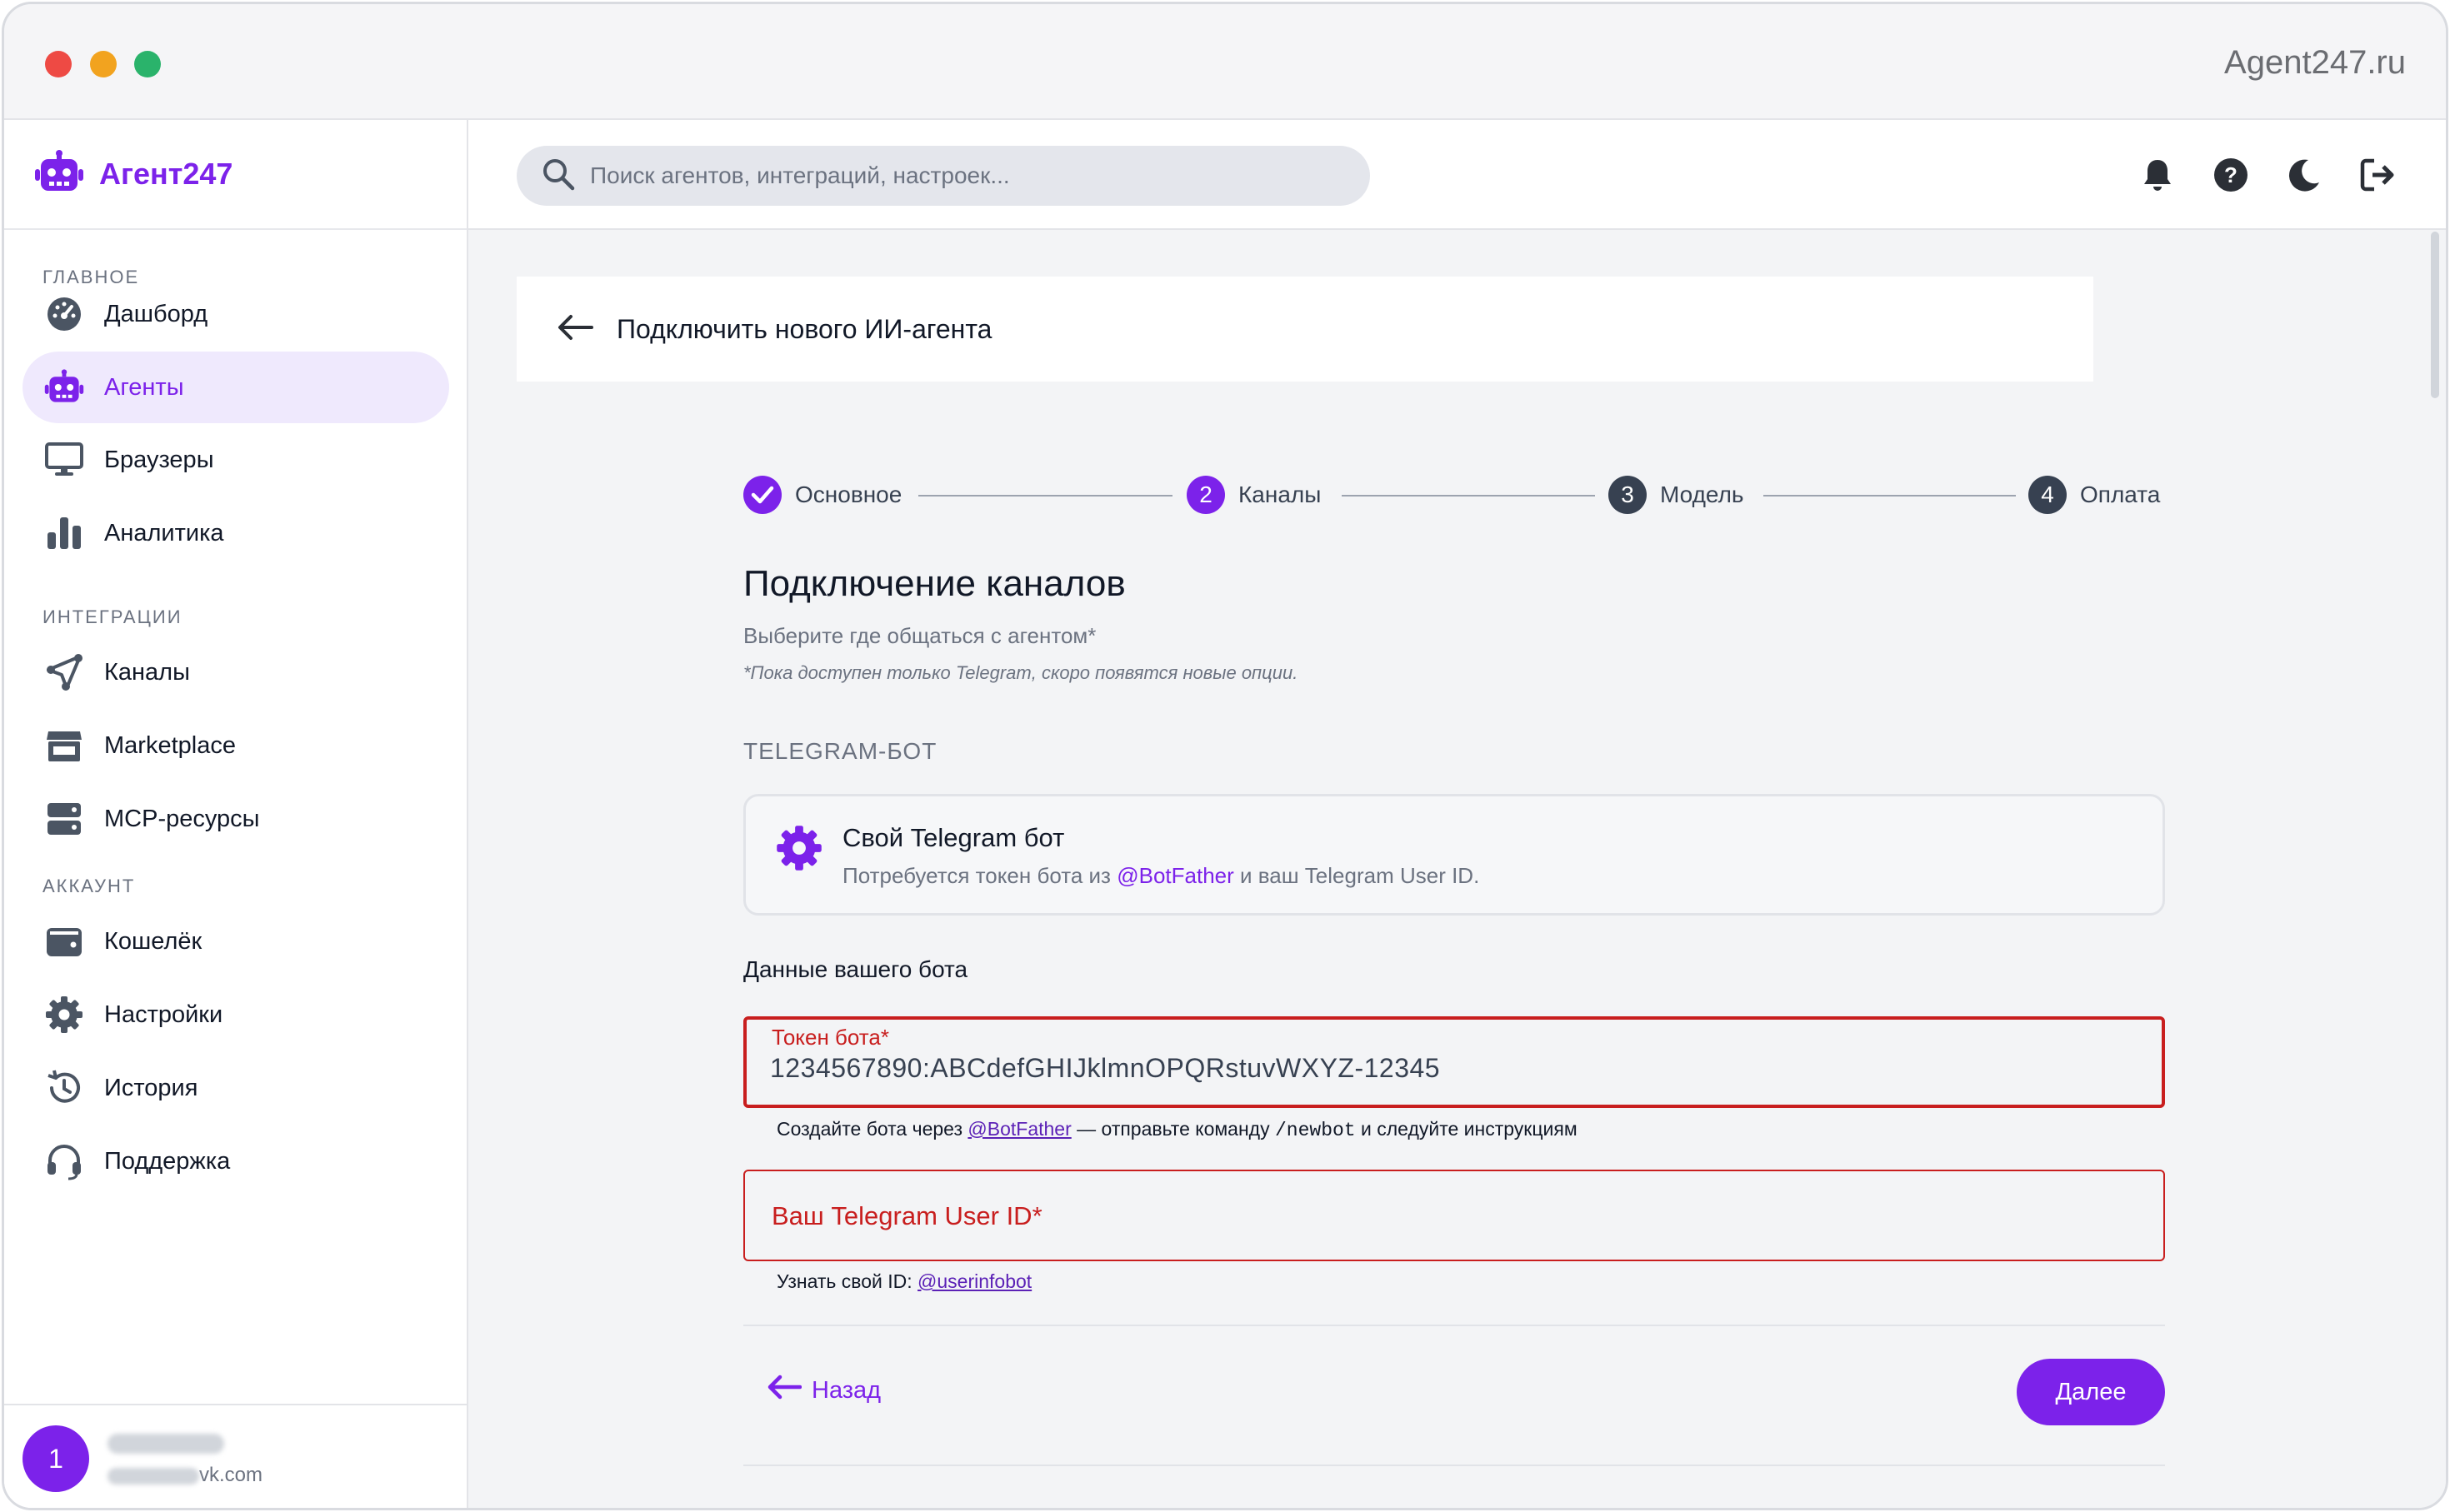  I want to click on step-model: 3 Модель, so click(1676, 494).